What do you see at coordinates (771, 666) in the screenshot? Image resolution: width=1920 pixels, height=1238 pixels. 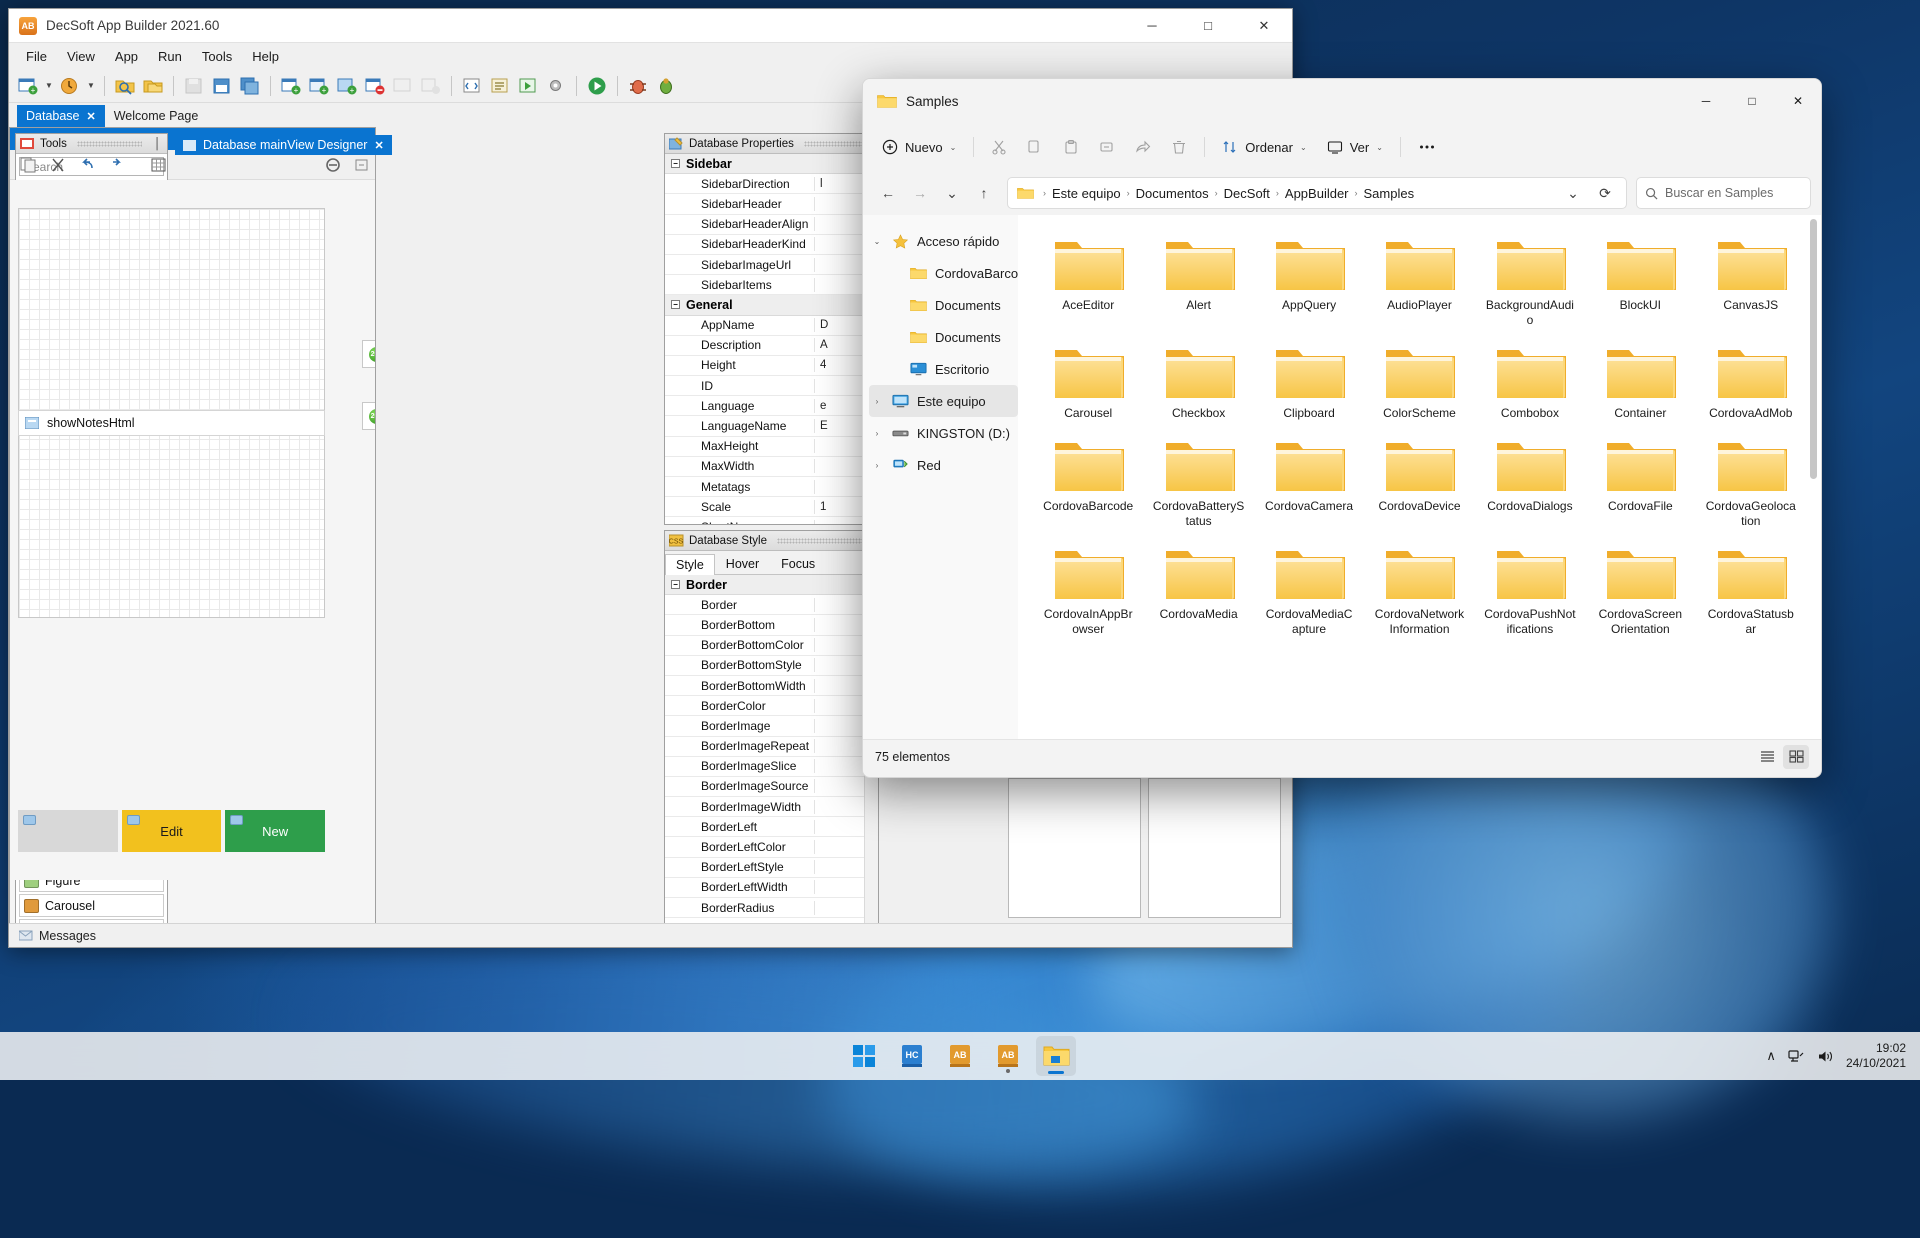 I see `style-row: BorderBottomStyle` at bounding box center [771, 666].